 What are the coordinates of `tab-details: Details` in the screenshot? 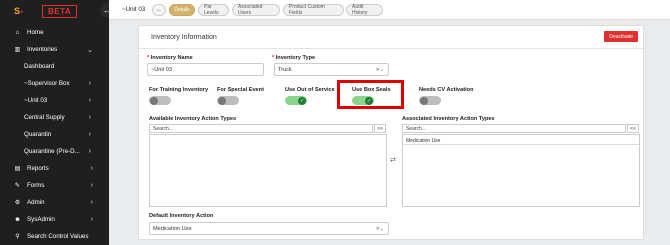 It's located at (182, 10).